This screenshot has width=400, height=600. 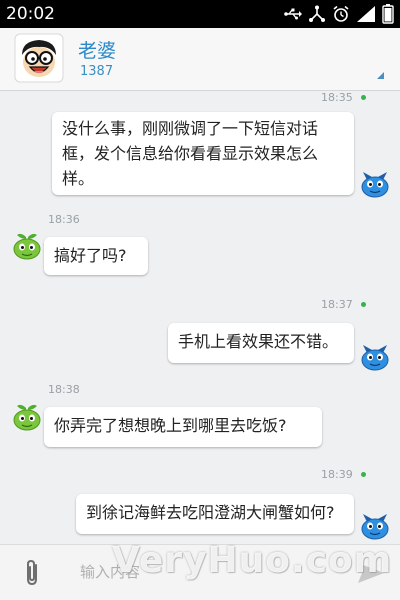 What do you see at coordinates (190, 153) in the screenshot?
I see `message-text-line: 框，发个信息给你看看显示效果怎么` at bounding box center [190, 153].